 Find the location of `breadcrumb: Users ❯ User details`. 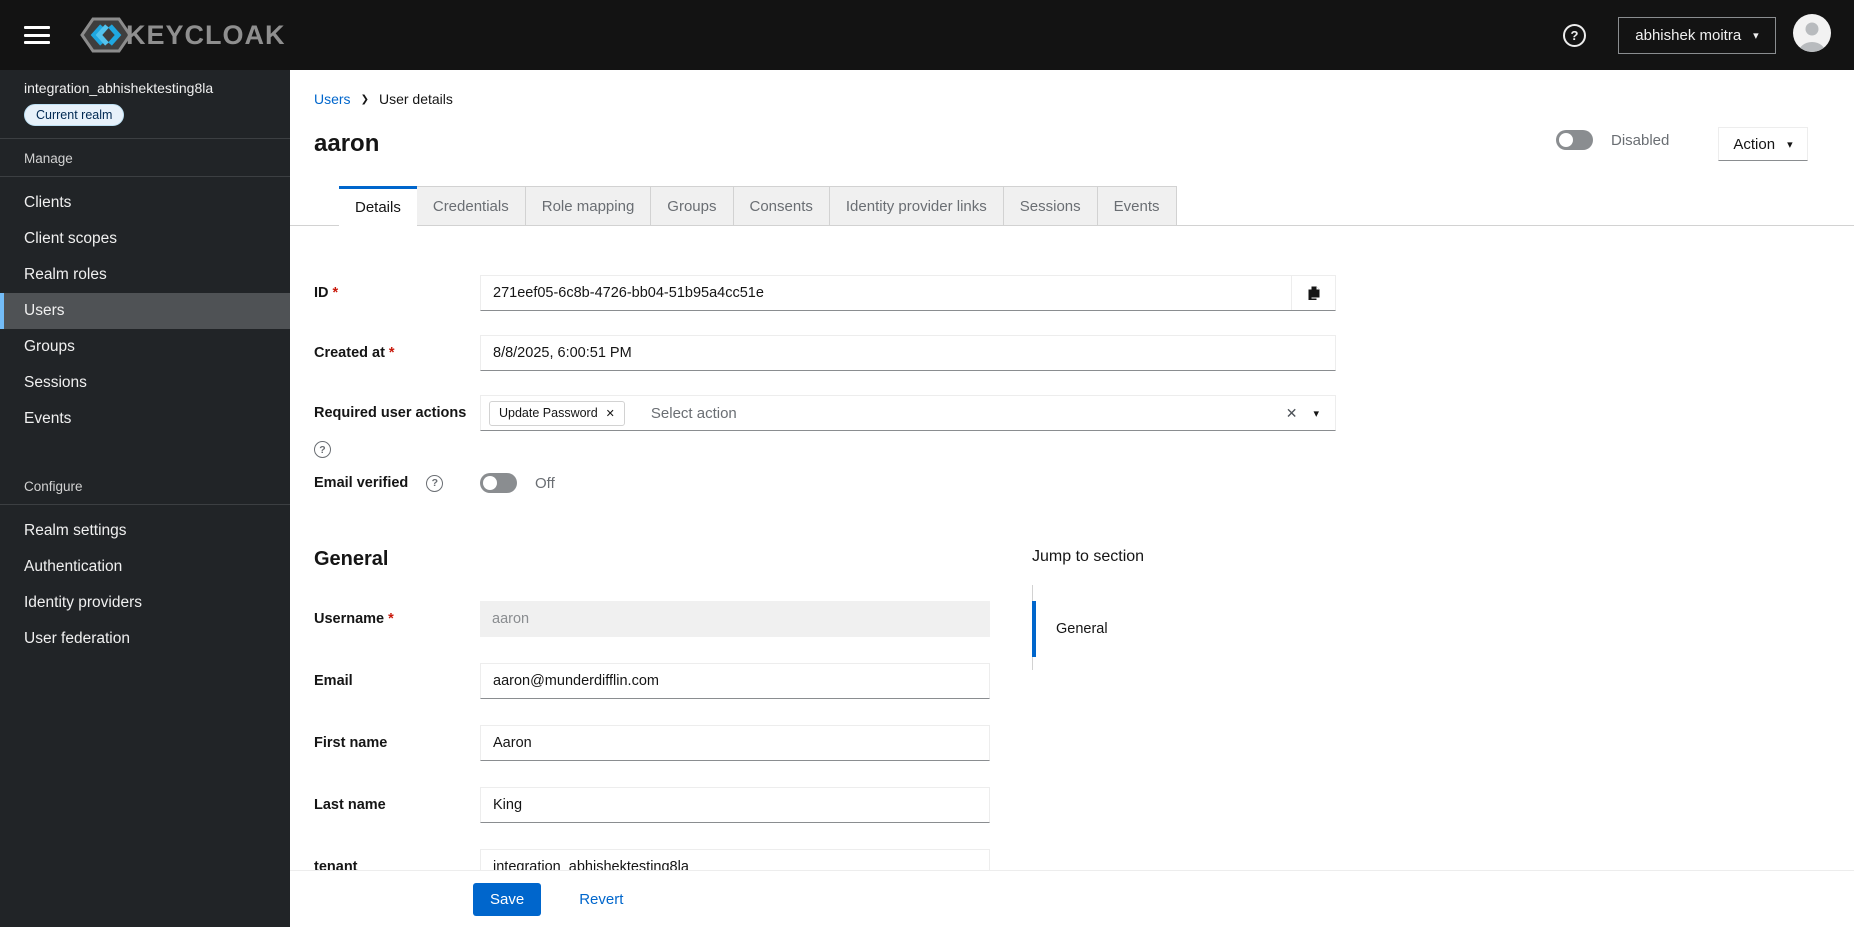

breadcrumb: Users ❯ User details is located at coordinates (383, 99).